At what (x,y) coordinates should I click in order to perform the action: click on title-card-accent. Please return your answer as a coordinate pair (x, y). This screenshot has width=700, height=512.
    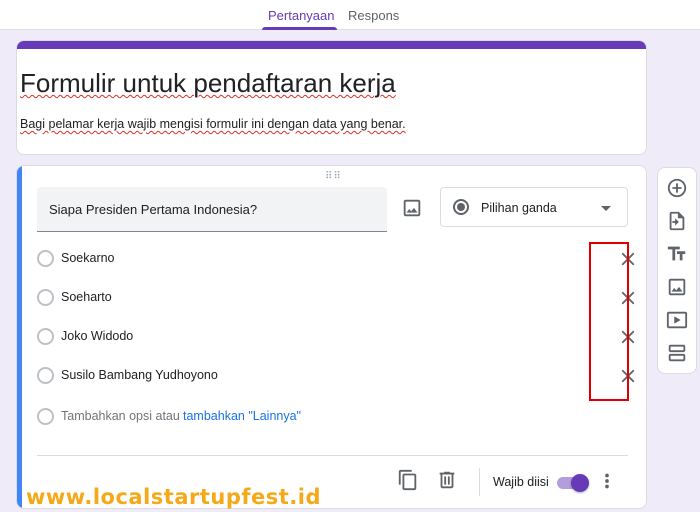
    Looking at the image, I should click on (331, 45).